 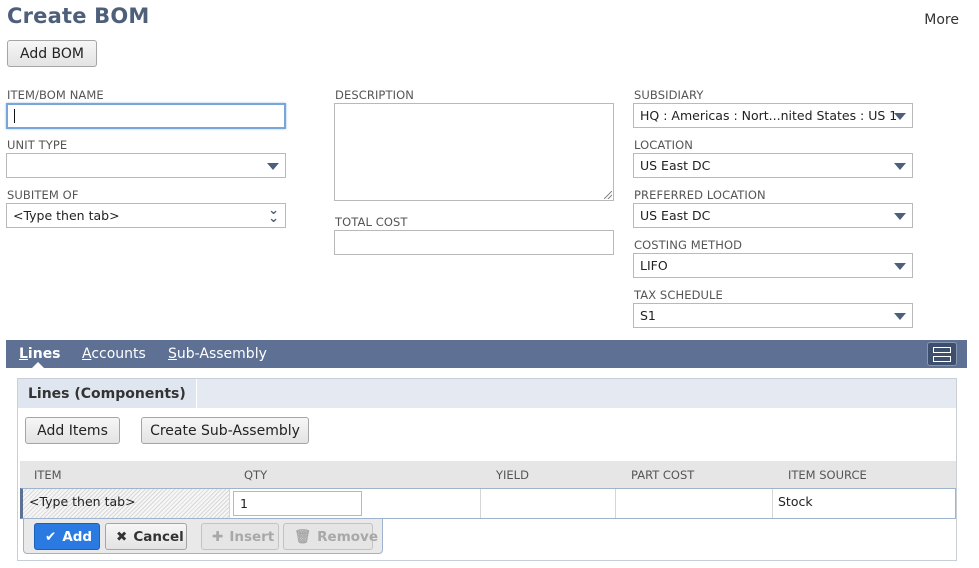 I want to click on column-header-yield: YIELD, so click(x=512, y=475).